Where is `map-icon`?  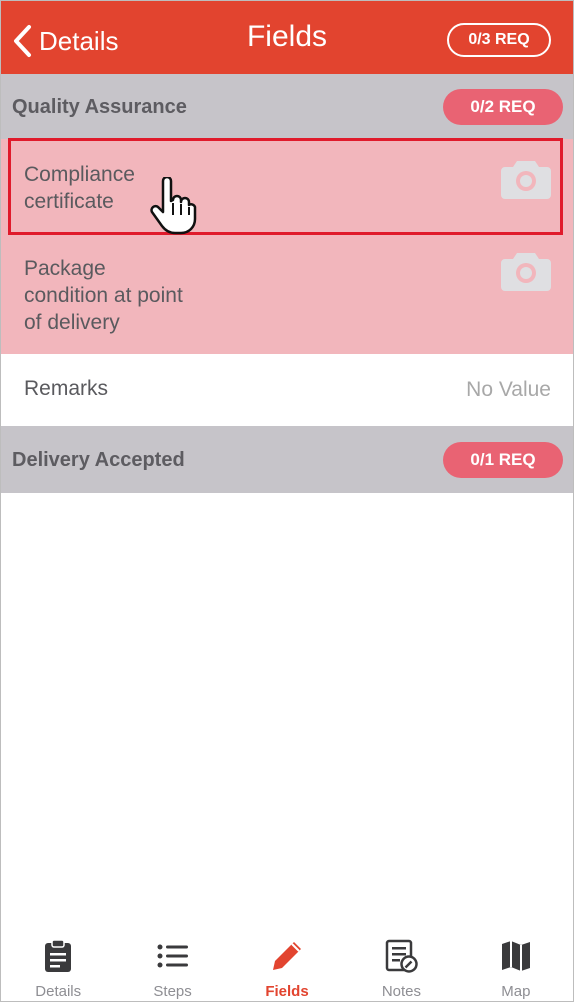 map-icon is located at coordinates (516, 958).